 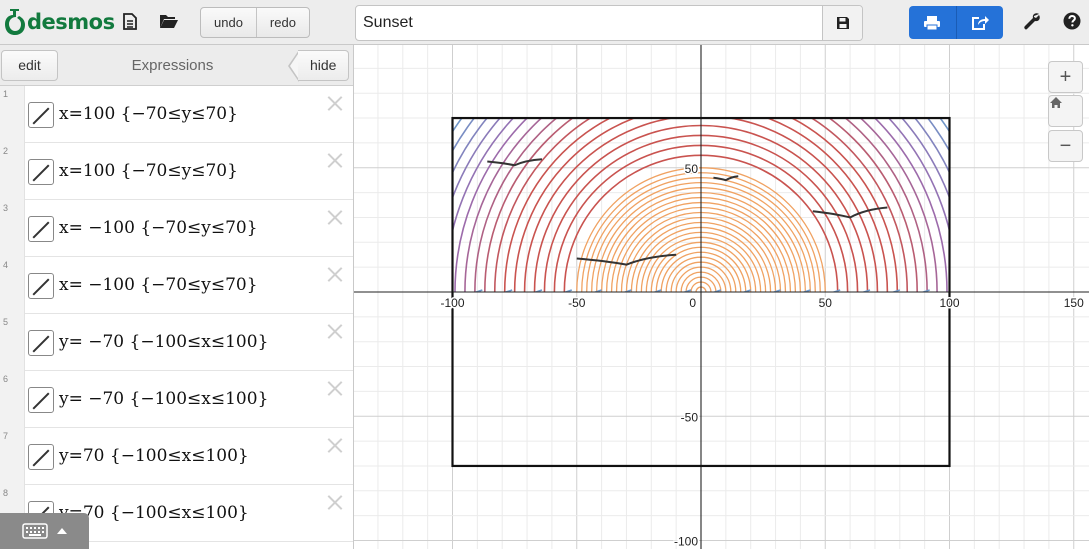 I want to click on printer-icon, so click(x=932, y=22).